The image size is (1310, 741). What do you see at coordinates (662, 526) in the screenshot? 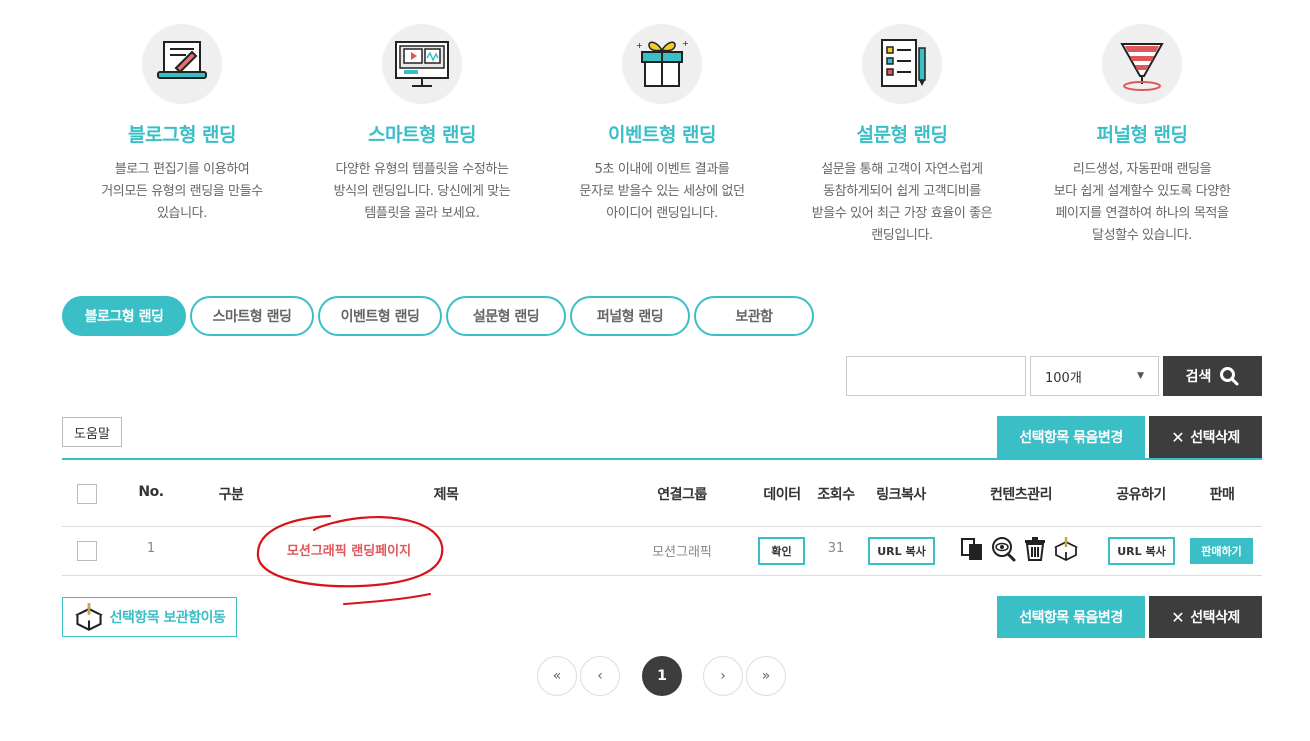
I see `header-divider` at bounding box center [662, 526].